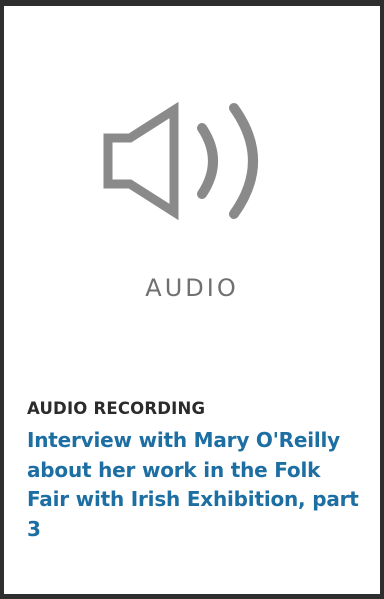 The image size is (384, 599). What do you see at coordinates (192, 288) in the screenshot?
I see `media-type-caption: AUDIO` at bounding box center [192, 288].